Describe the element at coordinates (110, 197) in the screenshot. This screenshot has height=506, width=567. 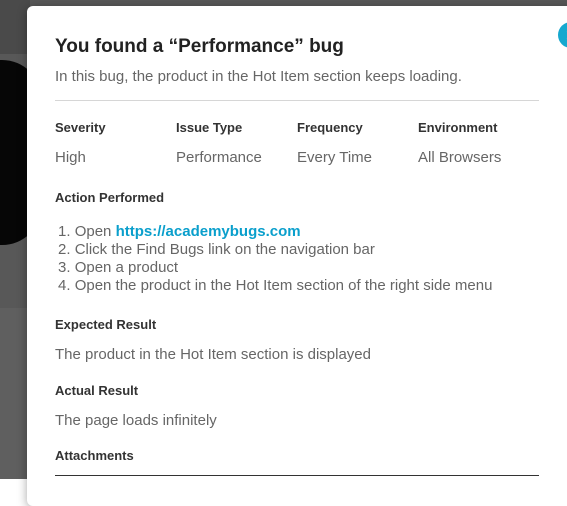
I see `action-performed-heading: Action Performed` at that location.